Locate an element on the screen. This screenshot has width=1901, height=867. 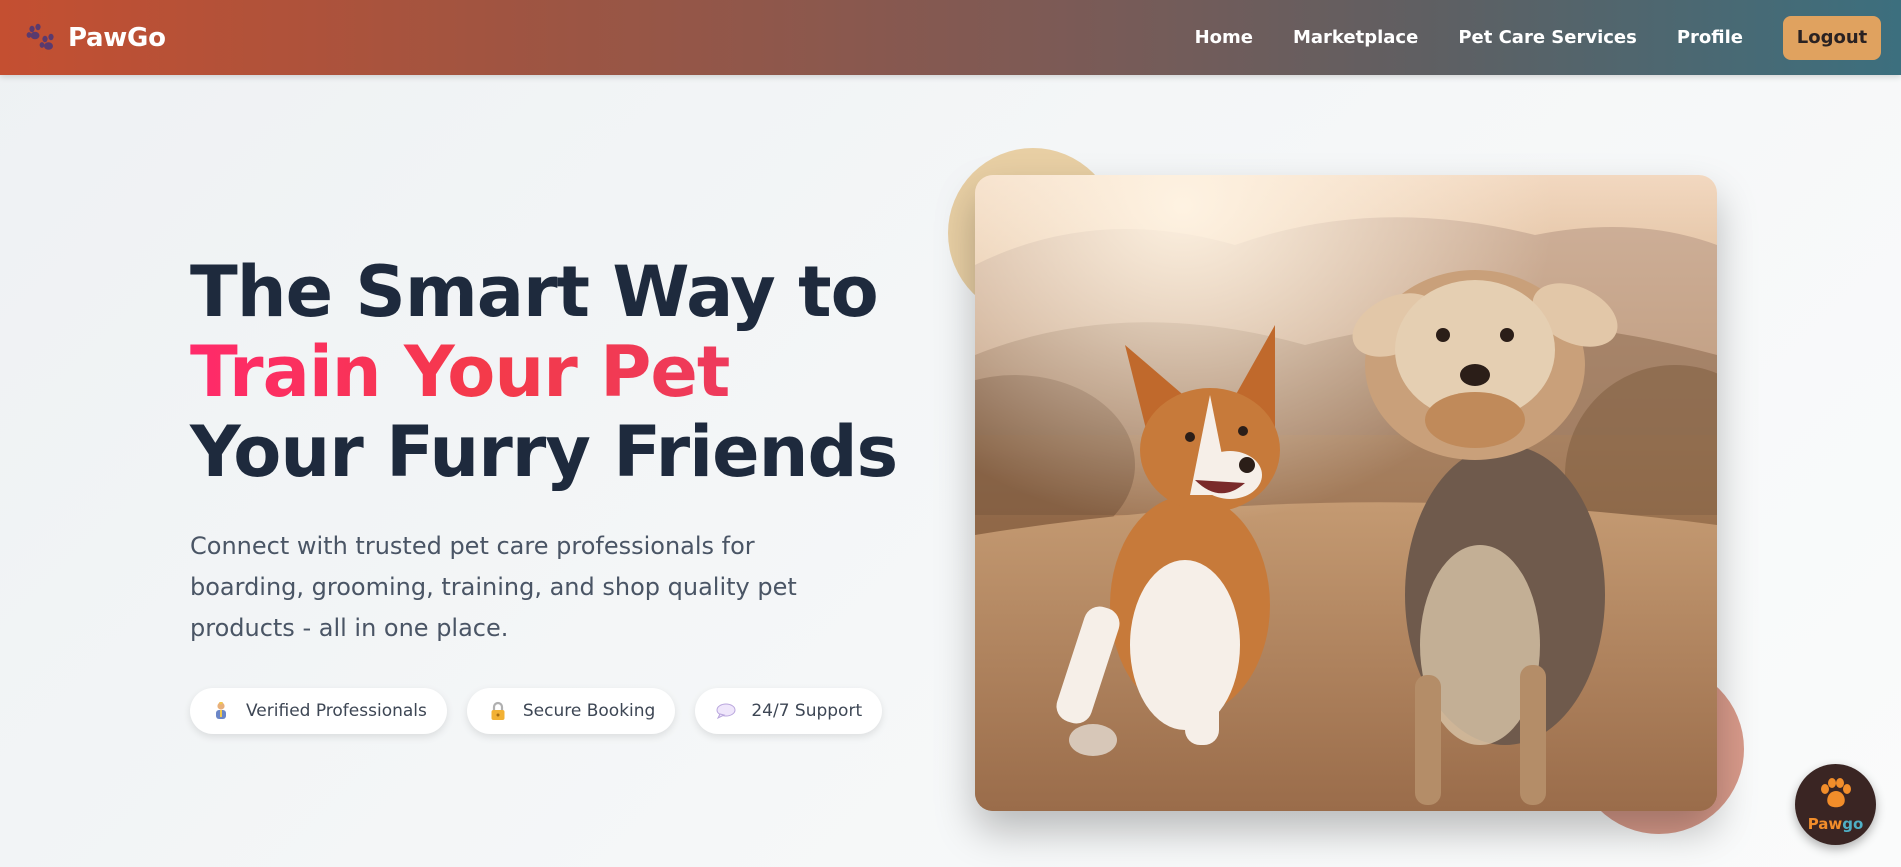
nav-profile: Profile is located at coordinates (1710, 37).